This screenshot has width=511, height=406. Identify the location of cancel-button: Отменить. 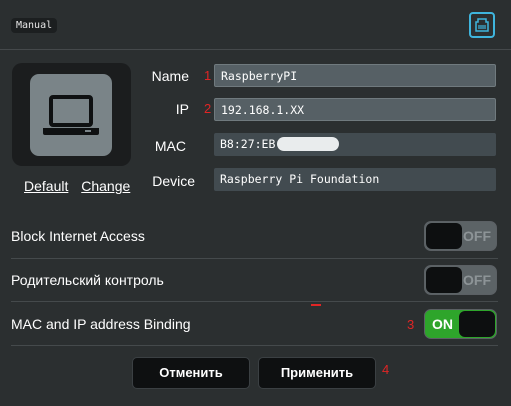
(191, 373).